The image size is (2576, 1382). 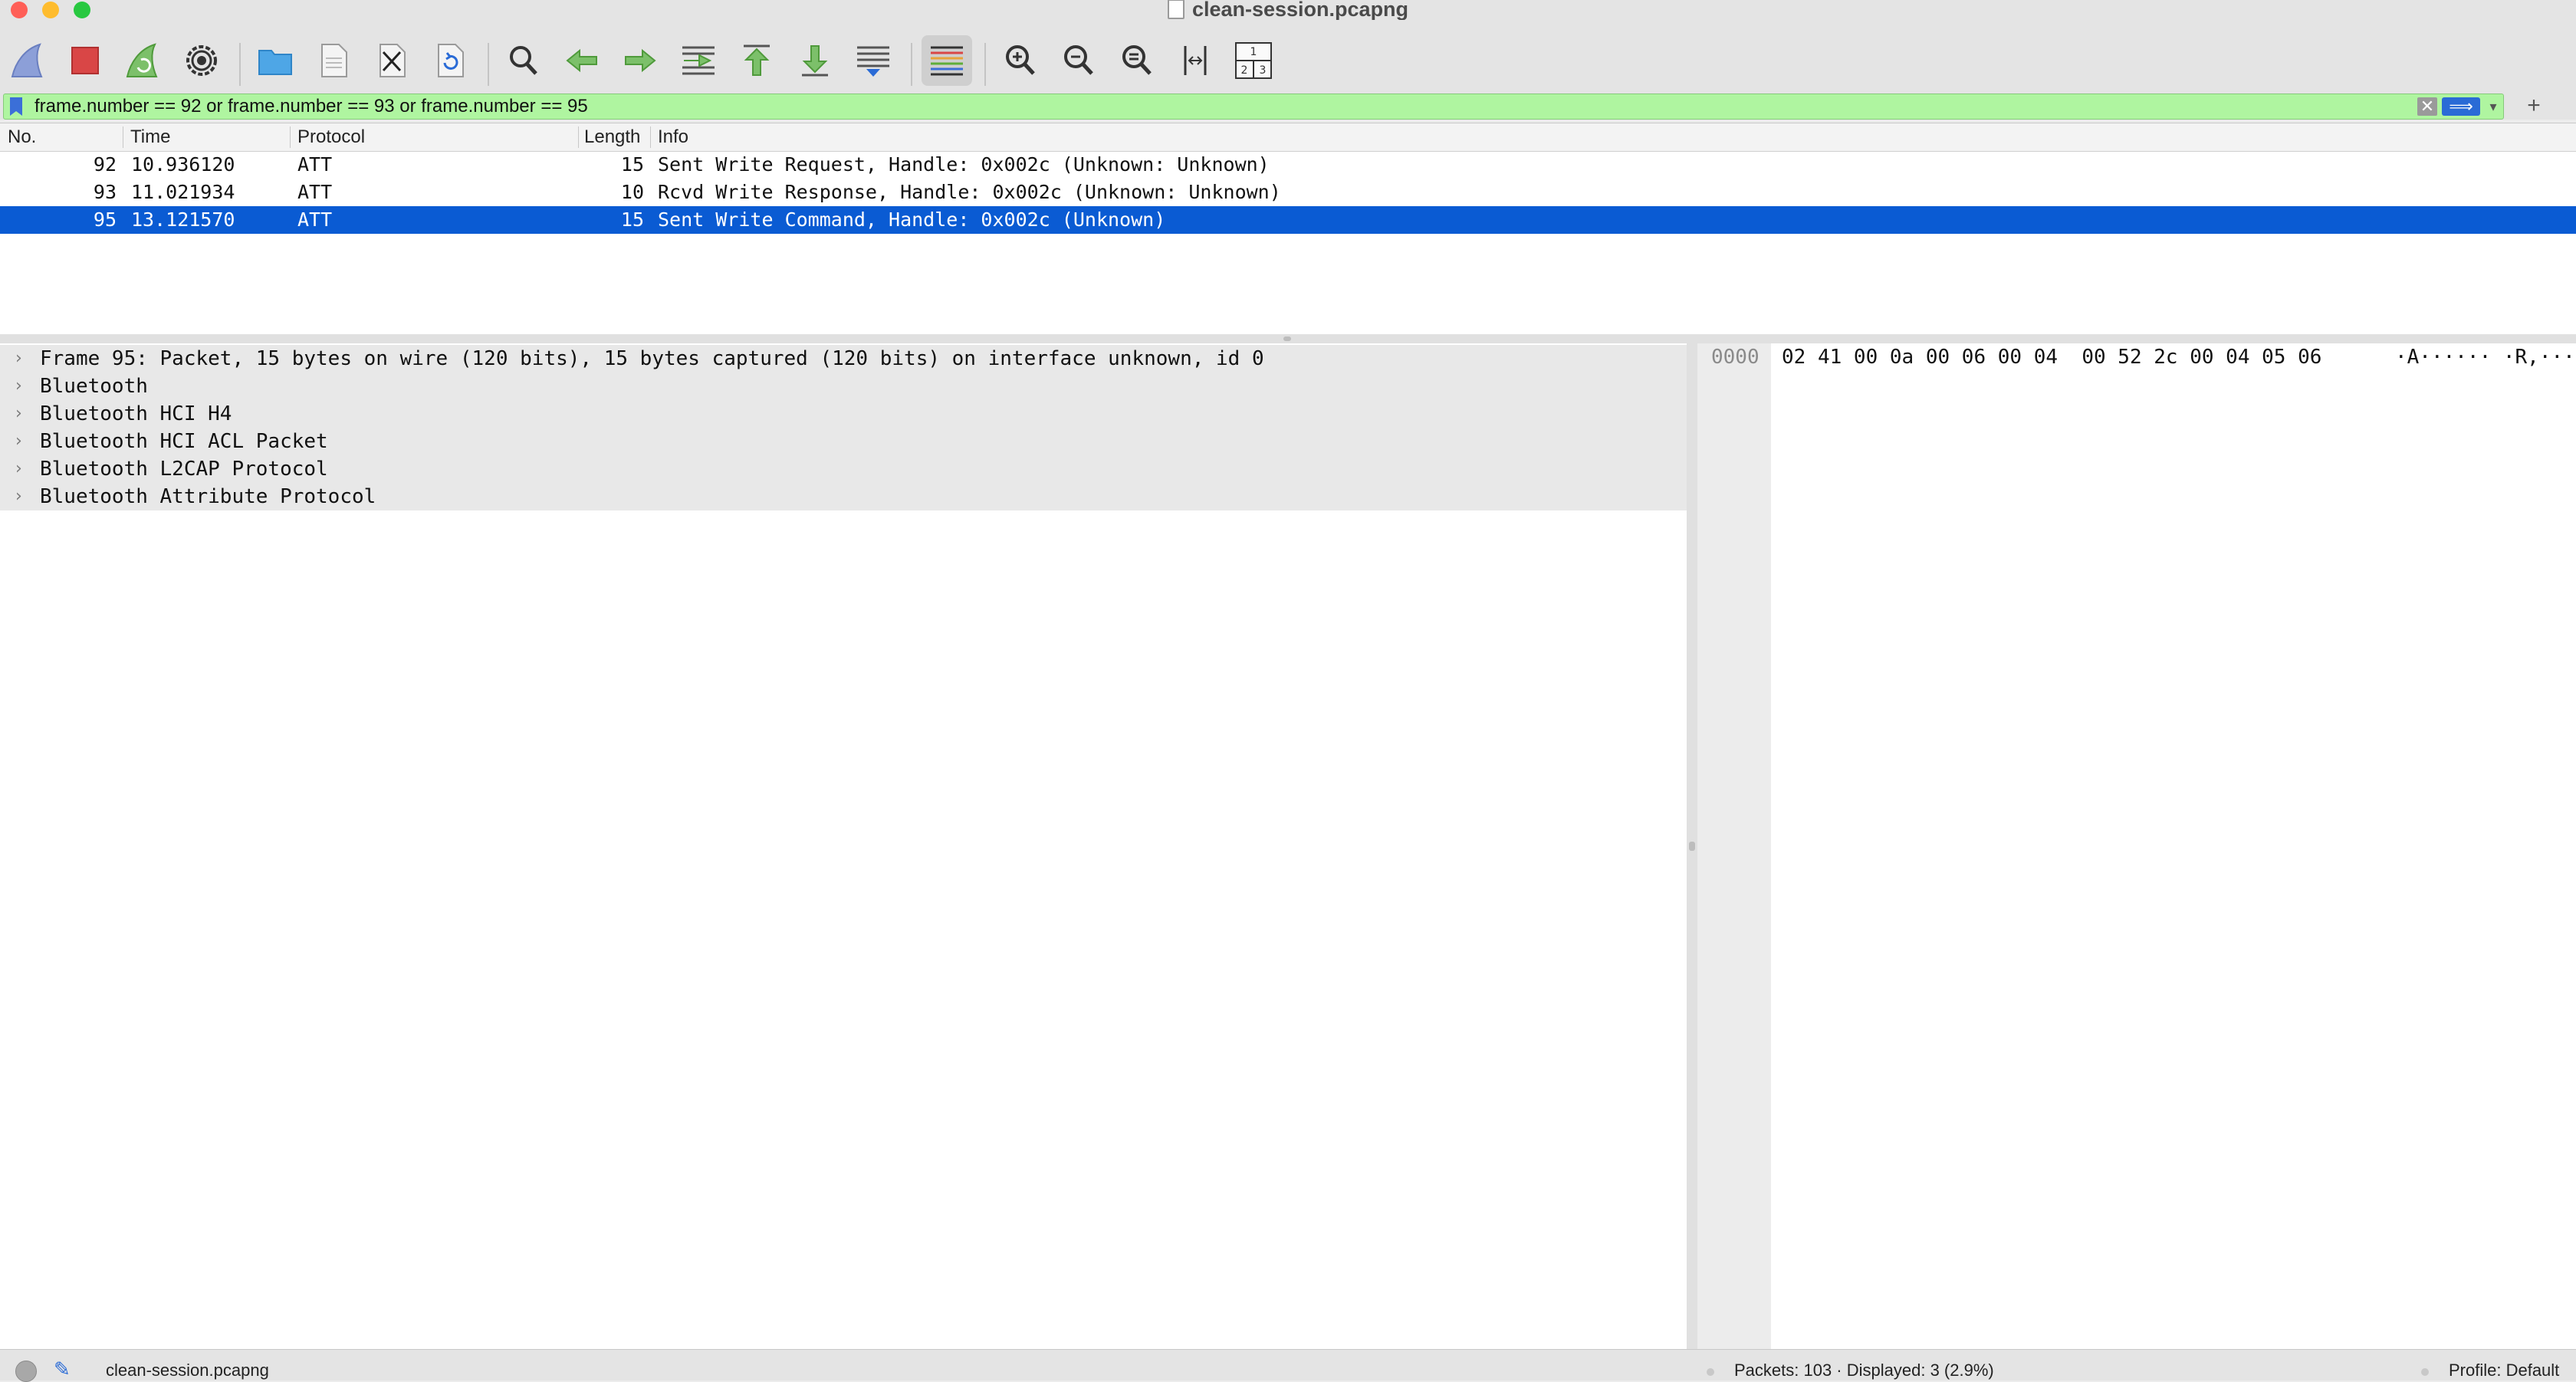 What do you see at coordinates (843, 414) in the screenshot?
I see `tree-item-hci-h4: › Bluetooth HCI H4` at bounding box center [843, 414].